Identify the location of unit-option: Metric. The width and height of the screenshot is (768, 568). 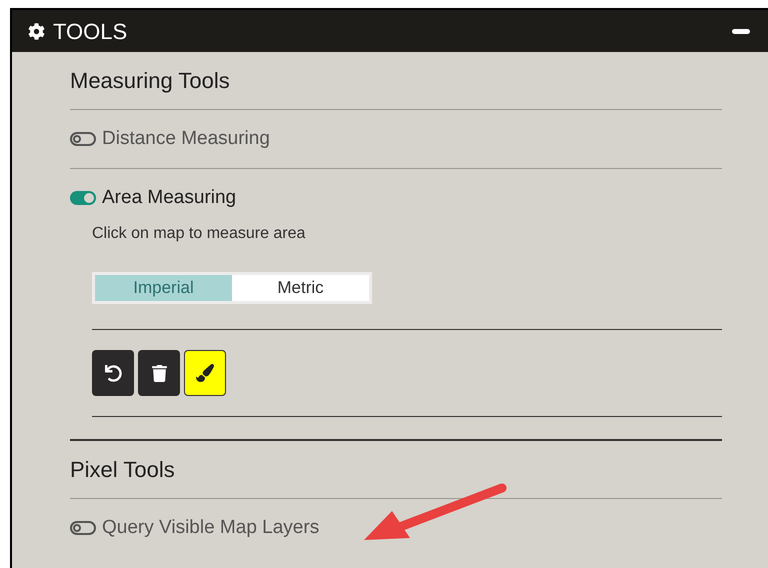
(300, 288).